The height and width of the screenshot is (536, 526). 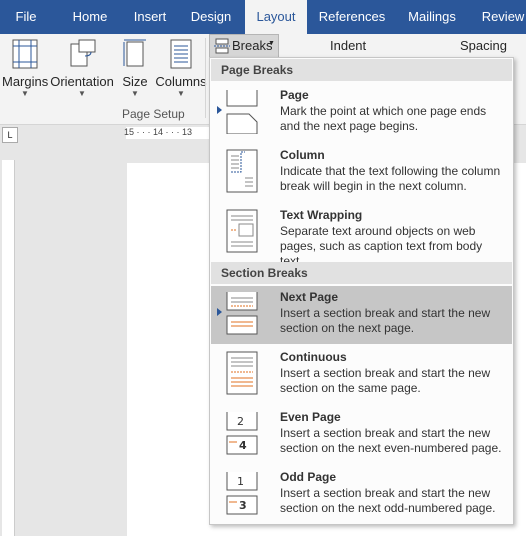 I want to click on orientation-button: Orientation ▼, so click(x=82, y=66).